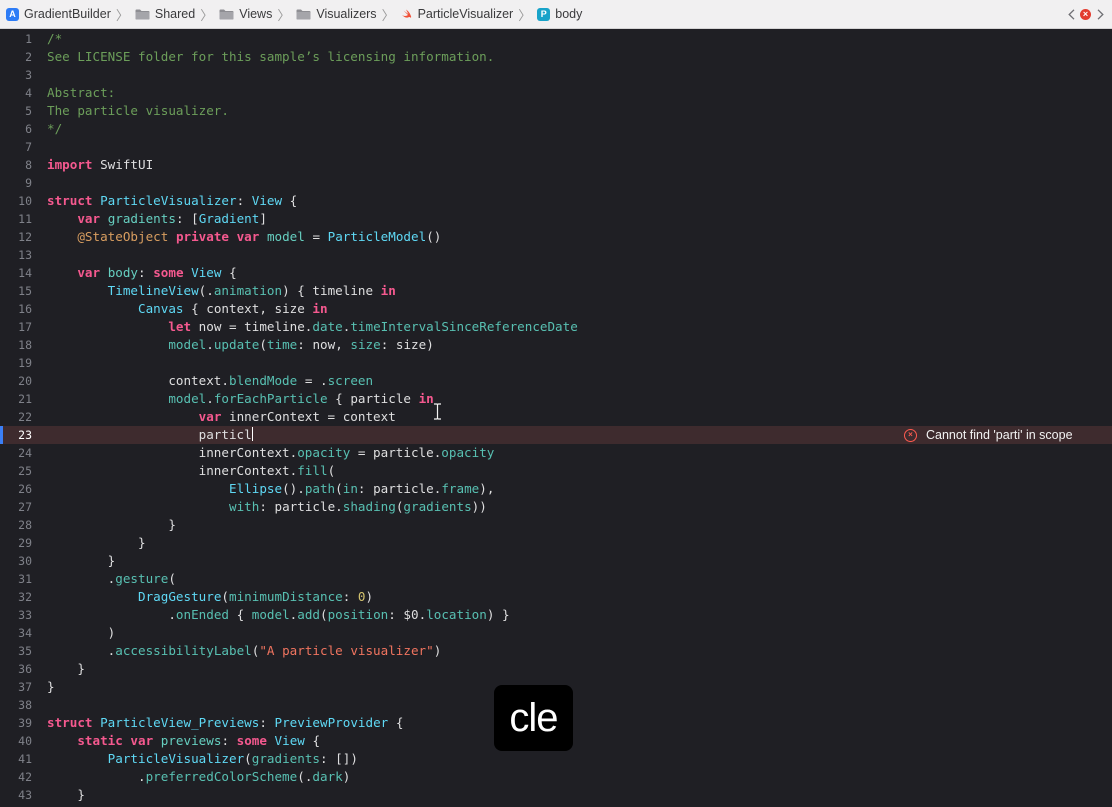 This screenshot has height=807, width=1112. I want to click on code-line: 27 with: particle.shading(gradients)), so click(556, 507).